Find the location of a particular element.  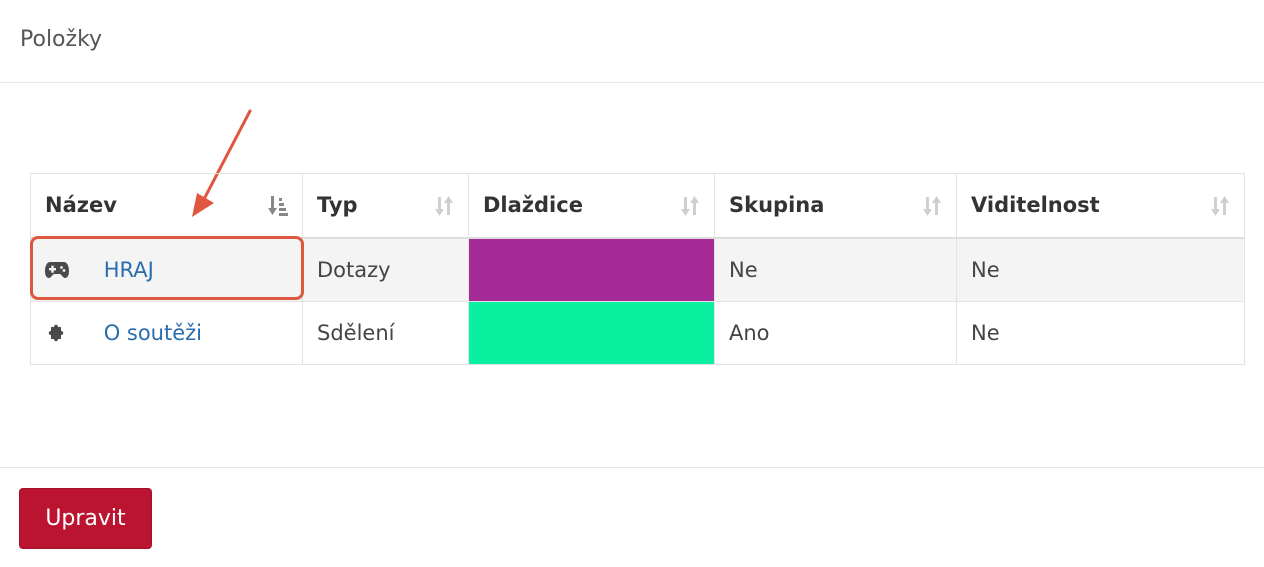

column-header-label: Typ is located at coordinates (337, 205).